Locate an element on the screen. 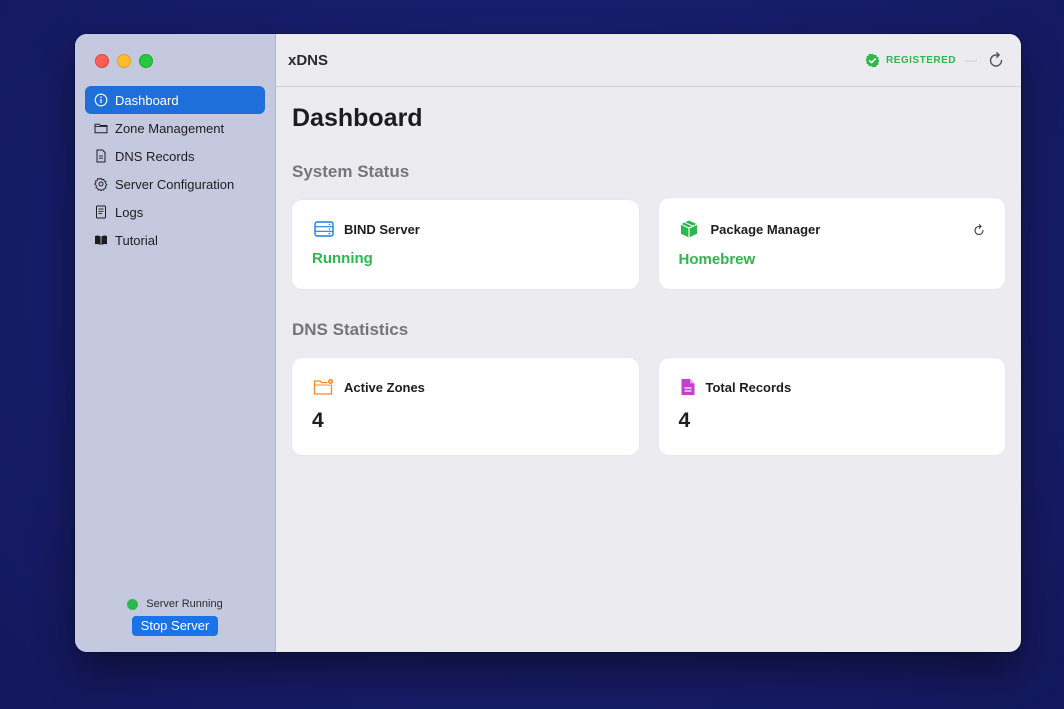 This screenshot has width=1064, height=709. card-header: Total Records is located at coordinates (736, 387).